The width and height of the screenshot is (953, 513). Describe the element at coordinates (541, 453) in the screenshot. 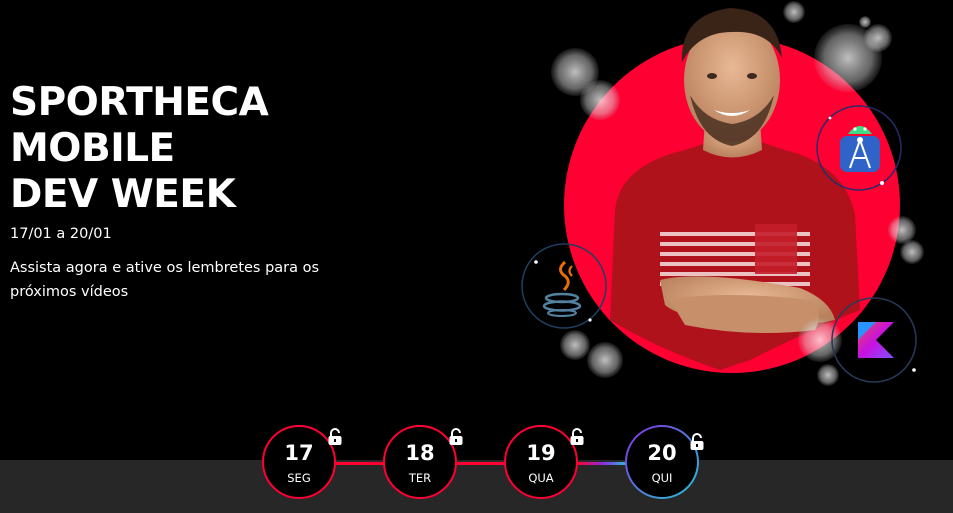

I see `day-number: 19` at that location.